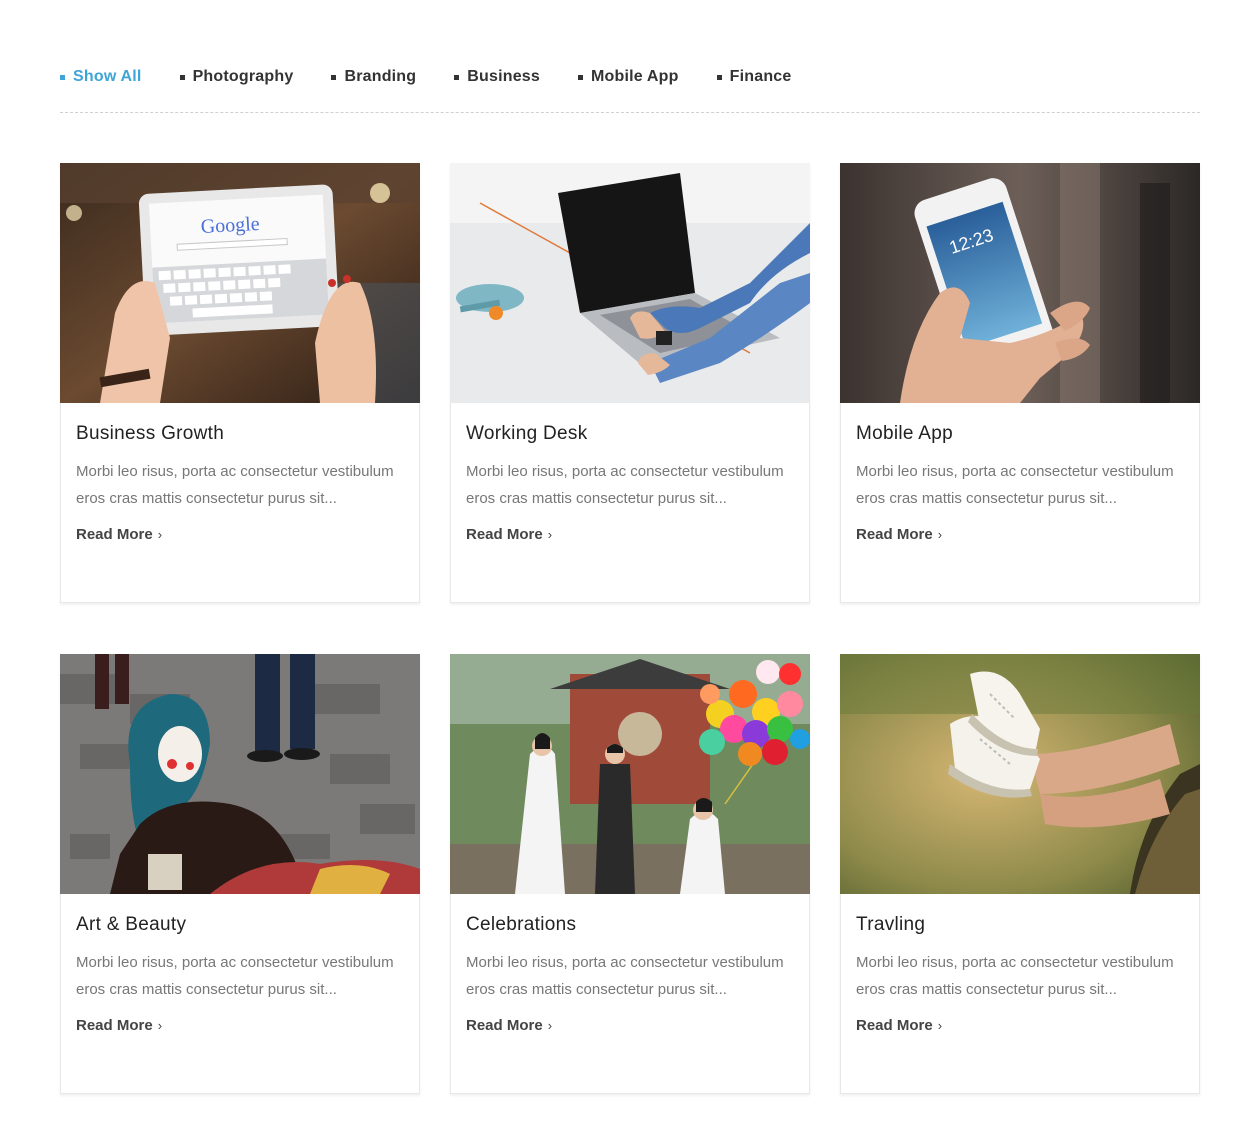 The height and width of the screenshot is (1143, 1260). Describe the element at coordinates (240, 283) in the screenshot. I see `card-image-tablet-google: Google` at that location.